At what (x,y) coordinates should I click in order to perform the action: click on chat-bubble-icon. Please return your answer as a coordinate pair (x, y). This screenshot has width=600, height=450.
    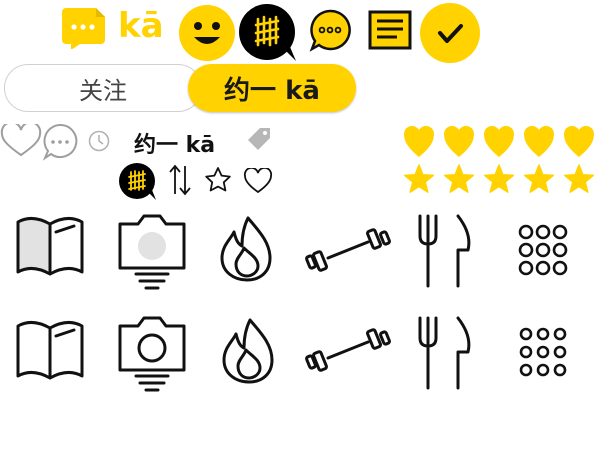
    Looking at the image, I should click on (84, 27).